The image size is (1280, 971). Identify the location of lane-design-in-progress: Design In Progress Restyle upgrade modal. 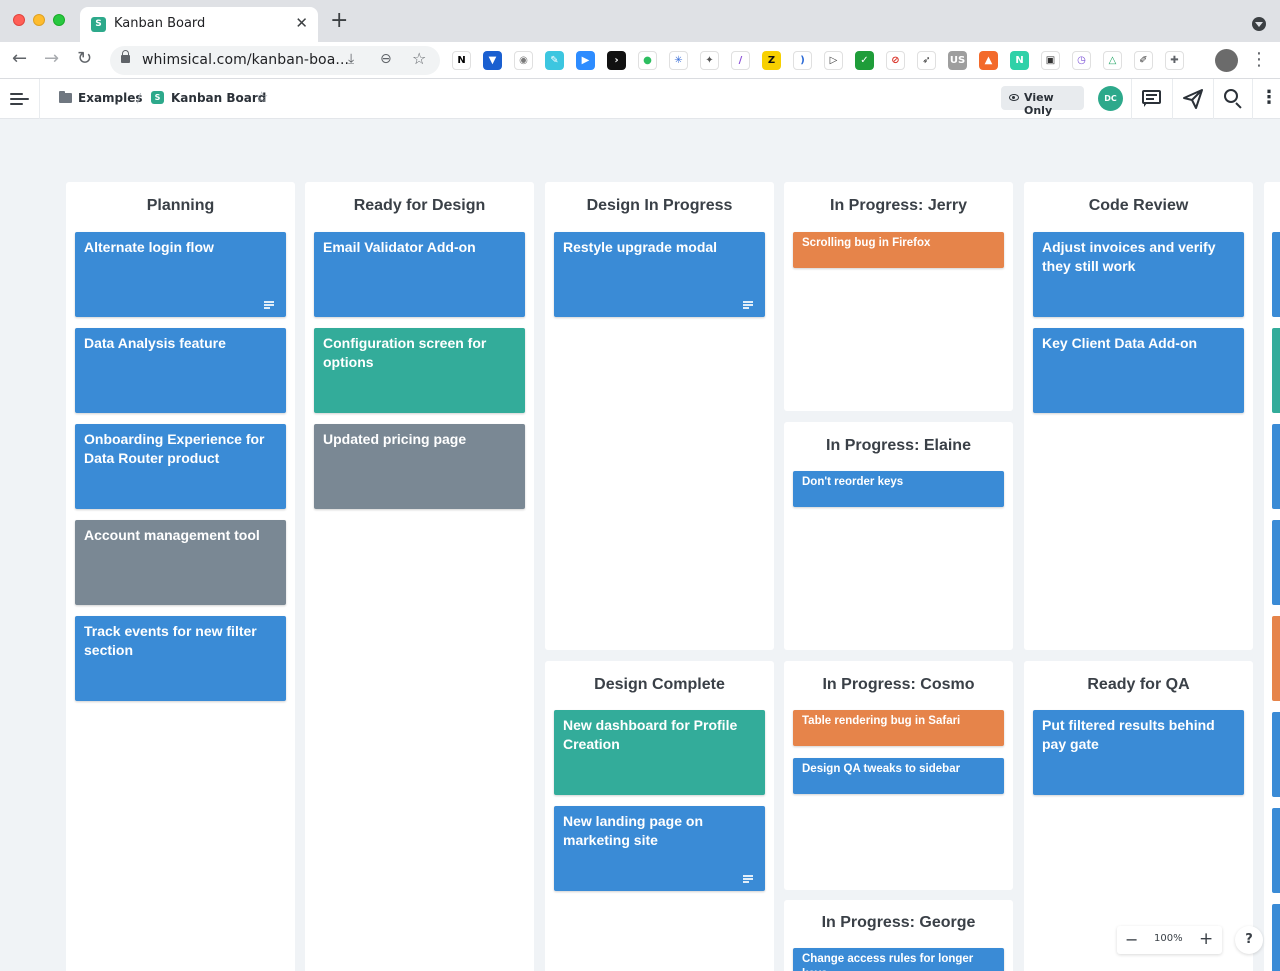
(659, 416).